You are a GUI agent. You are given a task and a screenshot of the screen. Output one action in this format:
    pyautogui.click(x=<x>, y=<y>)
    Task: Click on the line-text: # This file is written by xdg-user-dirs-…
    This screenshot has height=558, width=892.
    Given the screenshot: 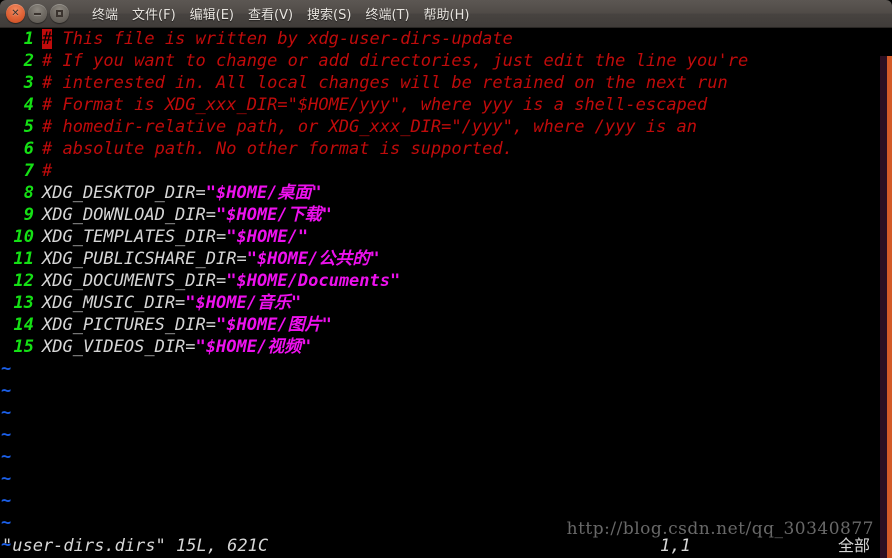 What is the action you would take?
    pyautogui.click(x=273, y=39)
    